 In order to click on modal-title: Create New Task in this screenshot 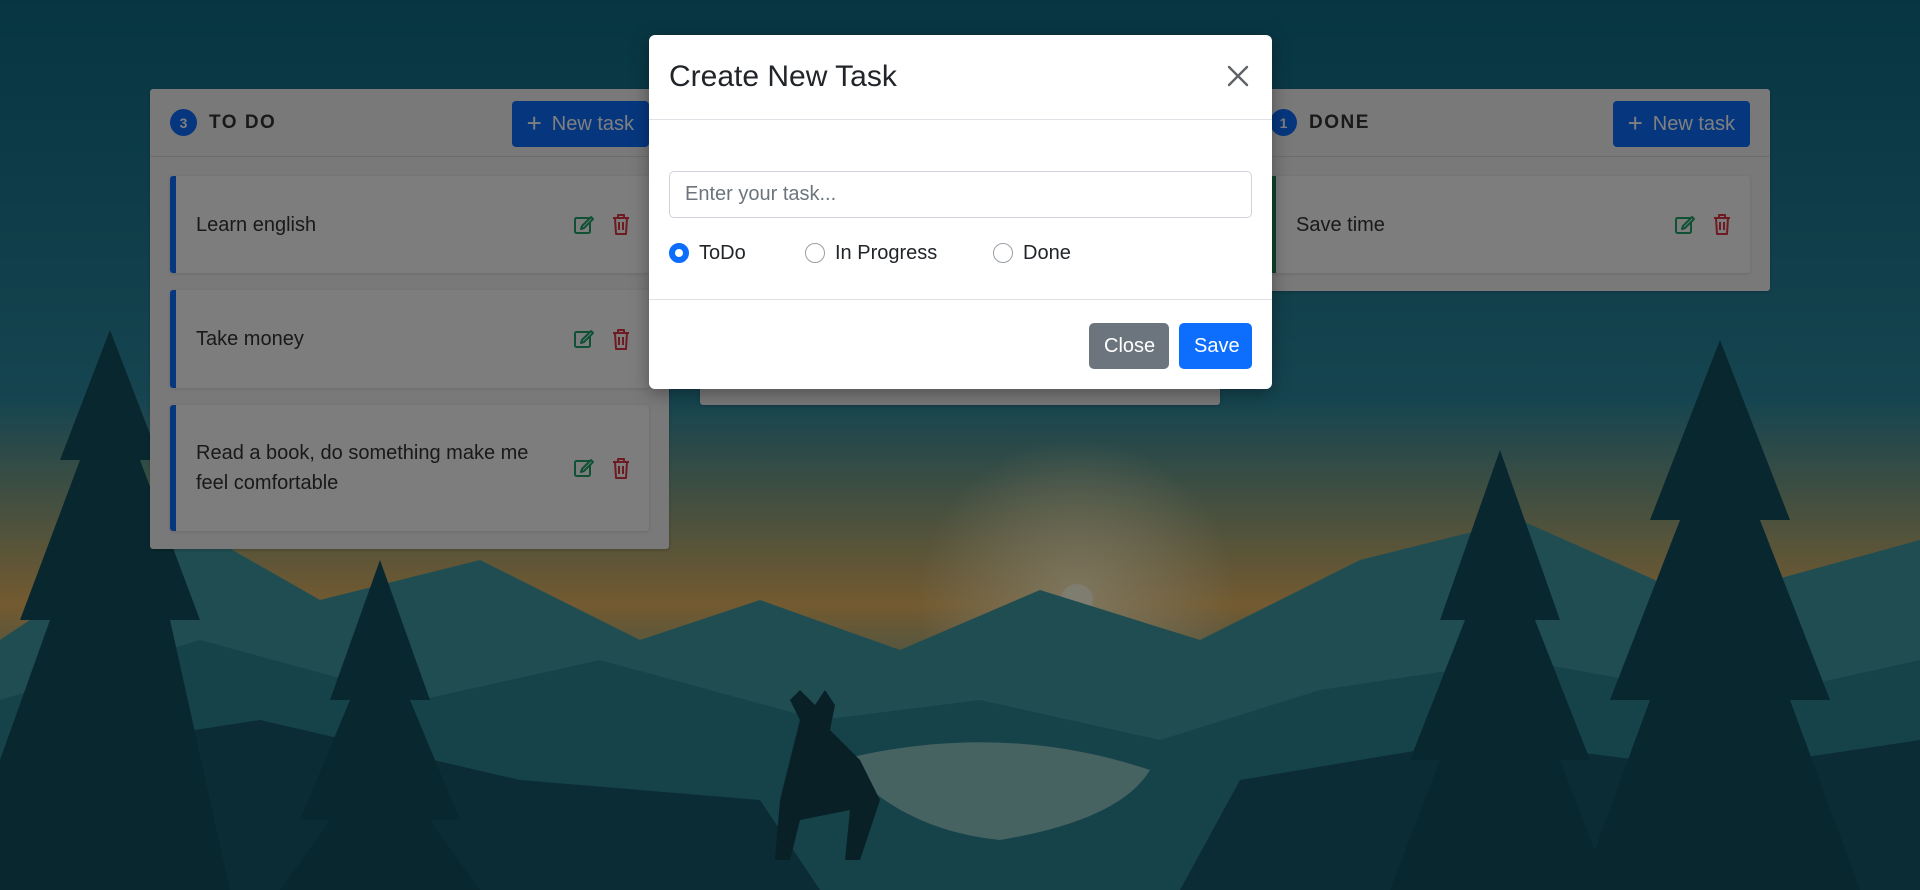, I will do `click(783, 76)`.